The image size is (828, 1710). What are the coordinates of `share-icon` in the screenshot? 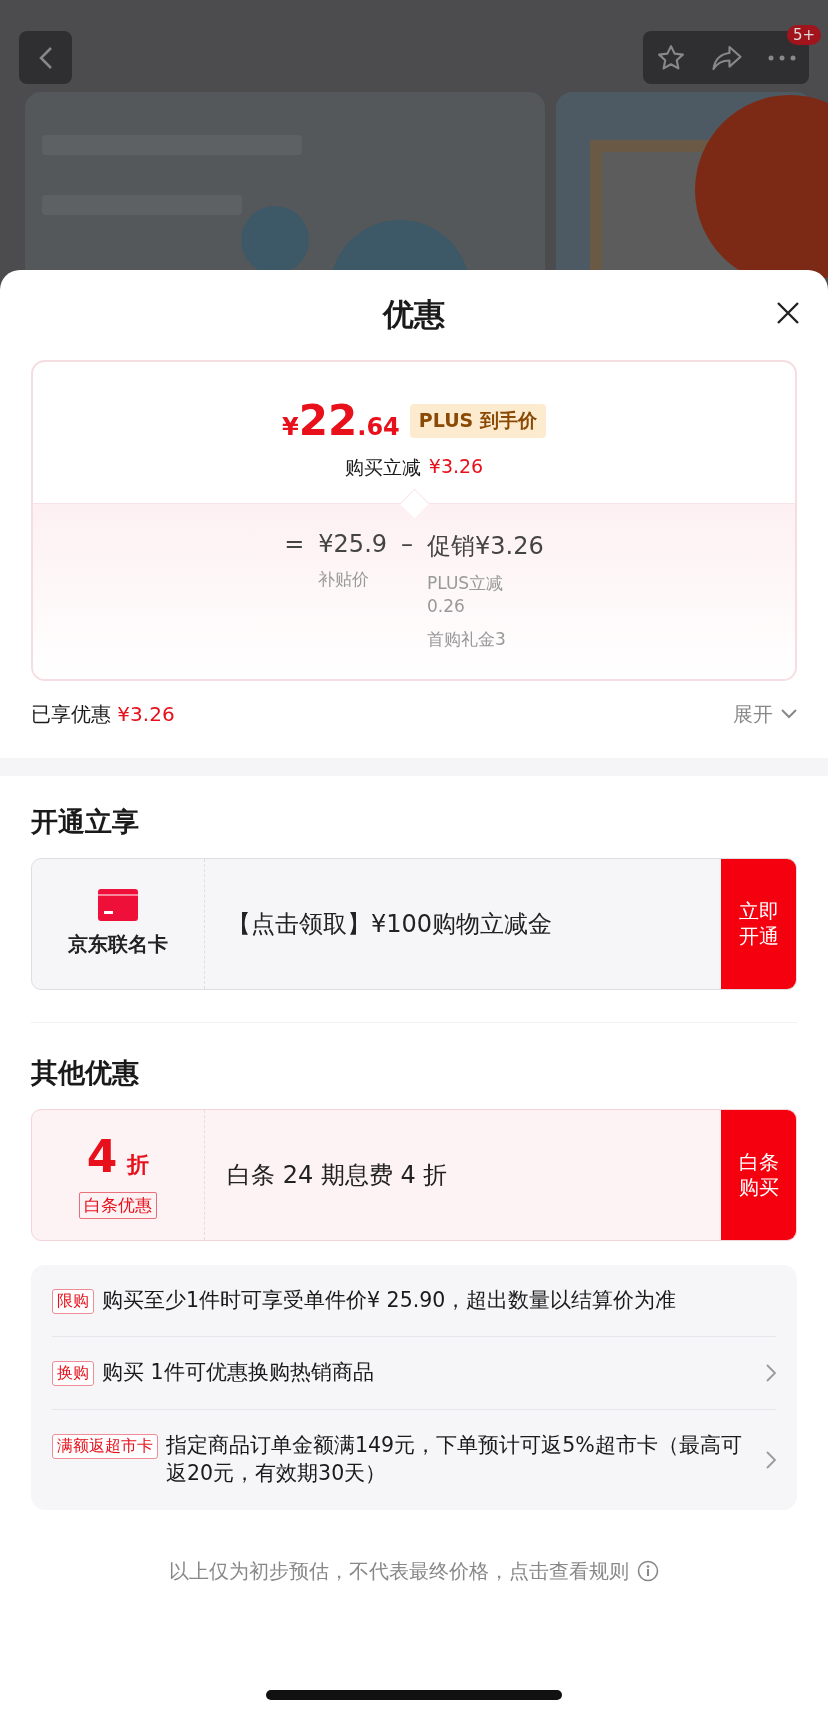 It's located at (727, 57).